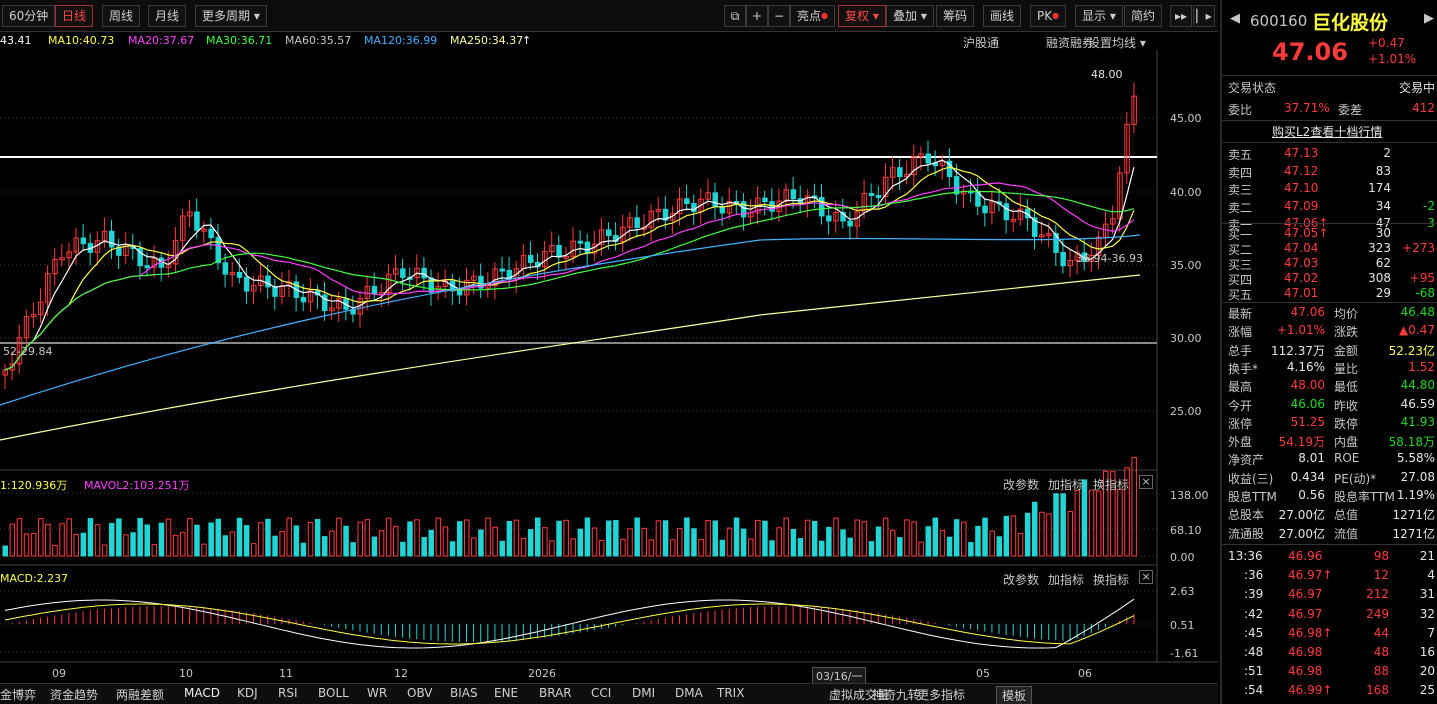 The image size is (1437, 704). I want to click on prev-stock-icon: ◀, so click(1235, 18).